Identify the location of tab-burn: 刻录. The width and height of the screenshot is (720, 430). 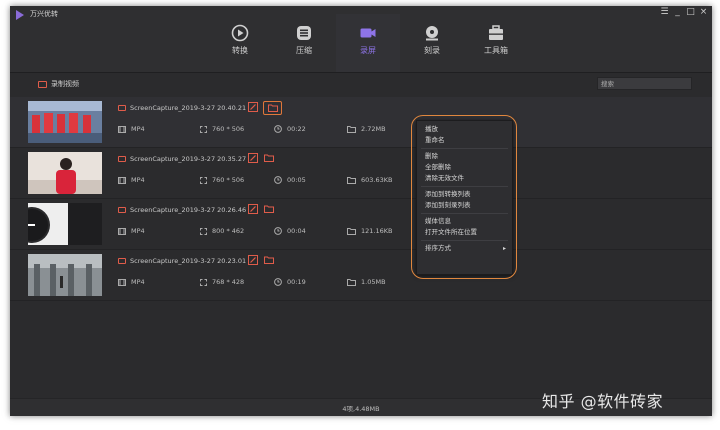
(432, 43).